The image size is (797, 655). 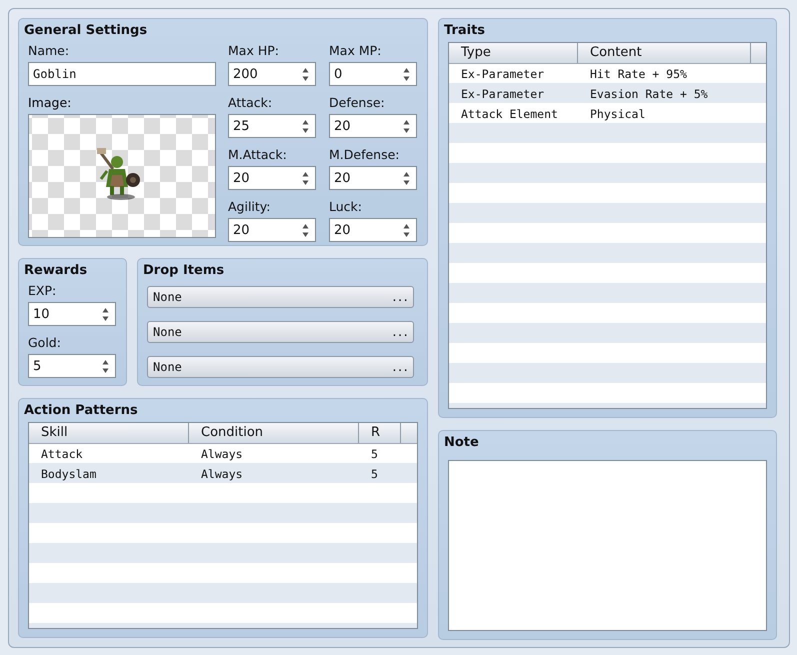 What do you see at coordinates (638, 74) in the screenshot?
I see `table-cell-text: Hit Rate + 95%` at bounding box center [638, 74].